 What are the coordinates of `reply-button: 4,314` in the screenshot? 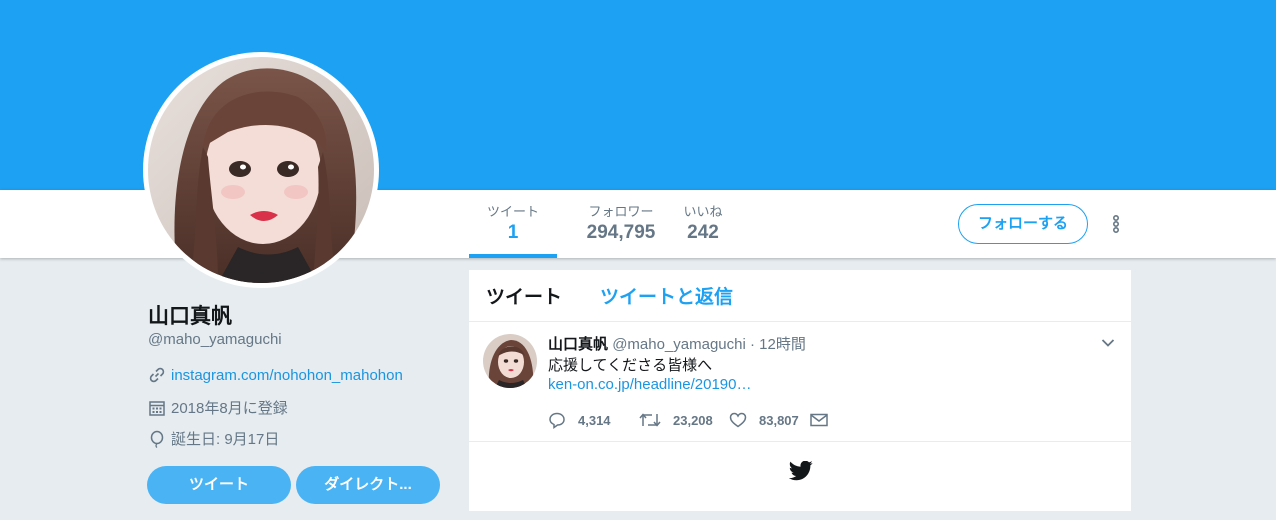 It's located at (593, 420).